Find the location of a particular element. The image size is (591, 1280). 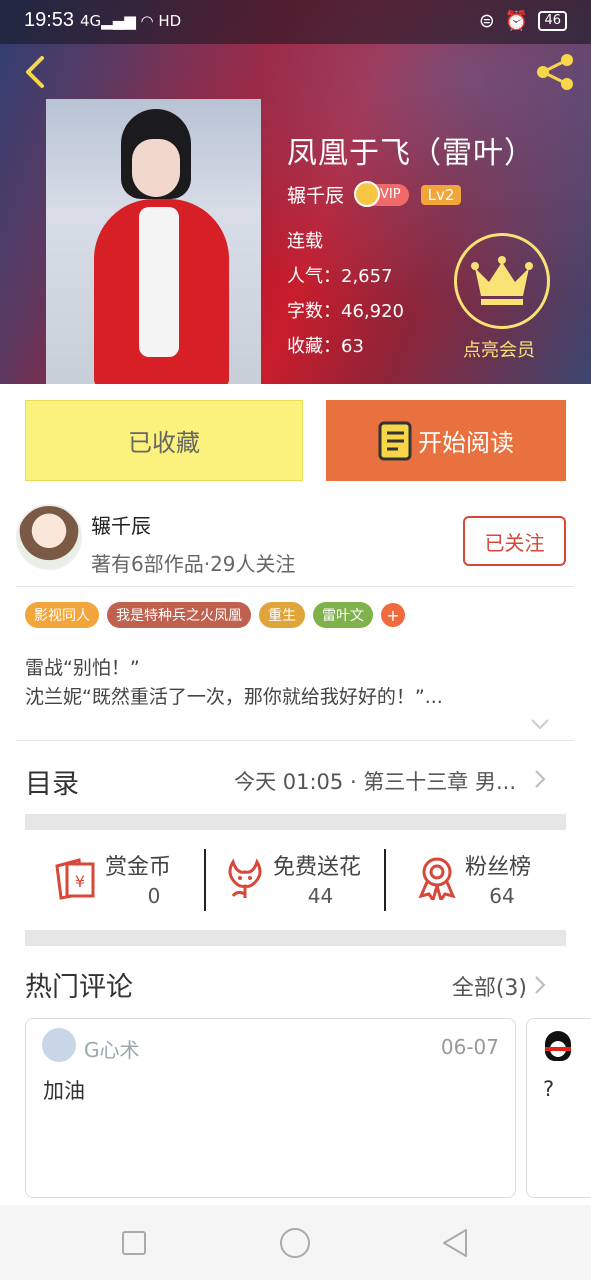

collected-button: 已收藏 is located at coordinates (164, 440).